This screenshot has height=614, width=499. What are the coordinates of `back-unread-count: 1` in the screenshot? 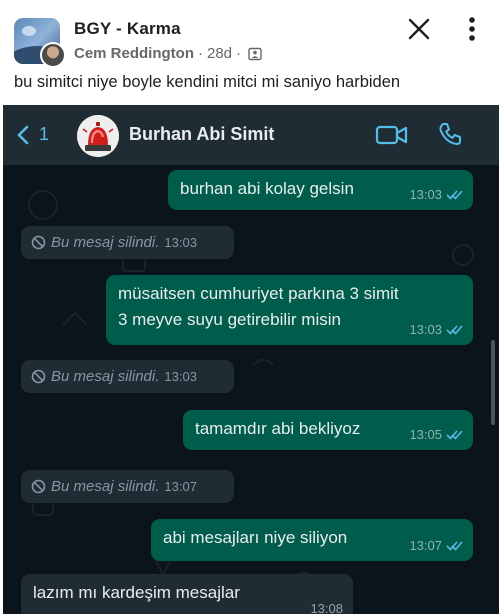 It's located at (44, 134).